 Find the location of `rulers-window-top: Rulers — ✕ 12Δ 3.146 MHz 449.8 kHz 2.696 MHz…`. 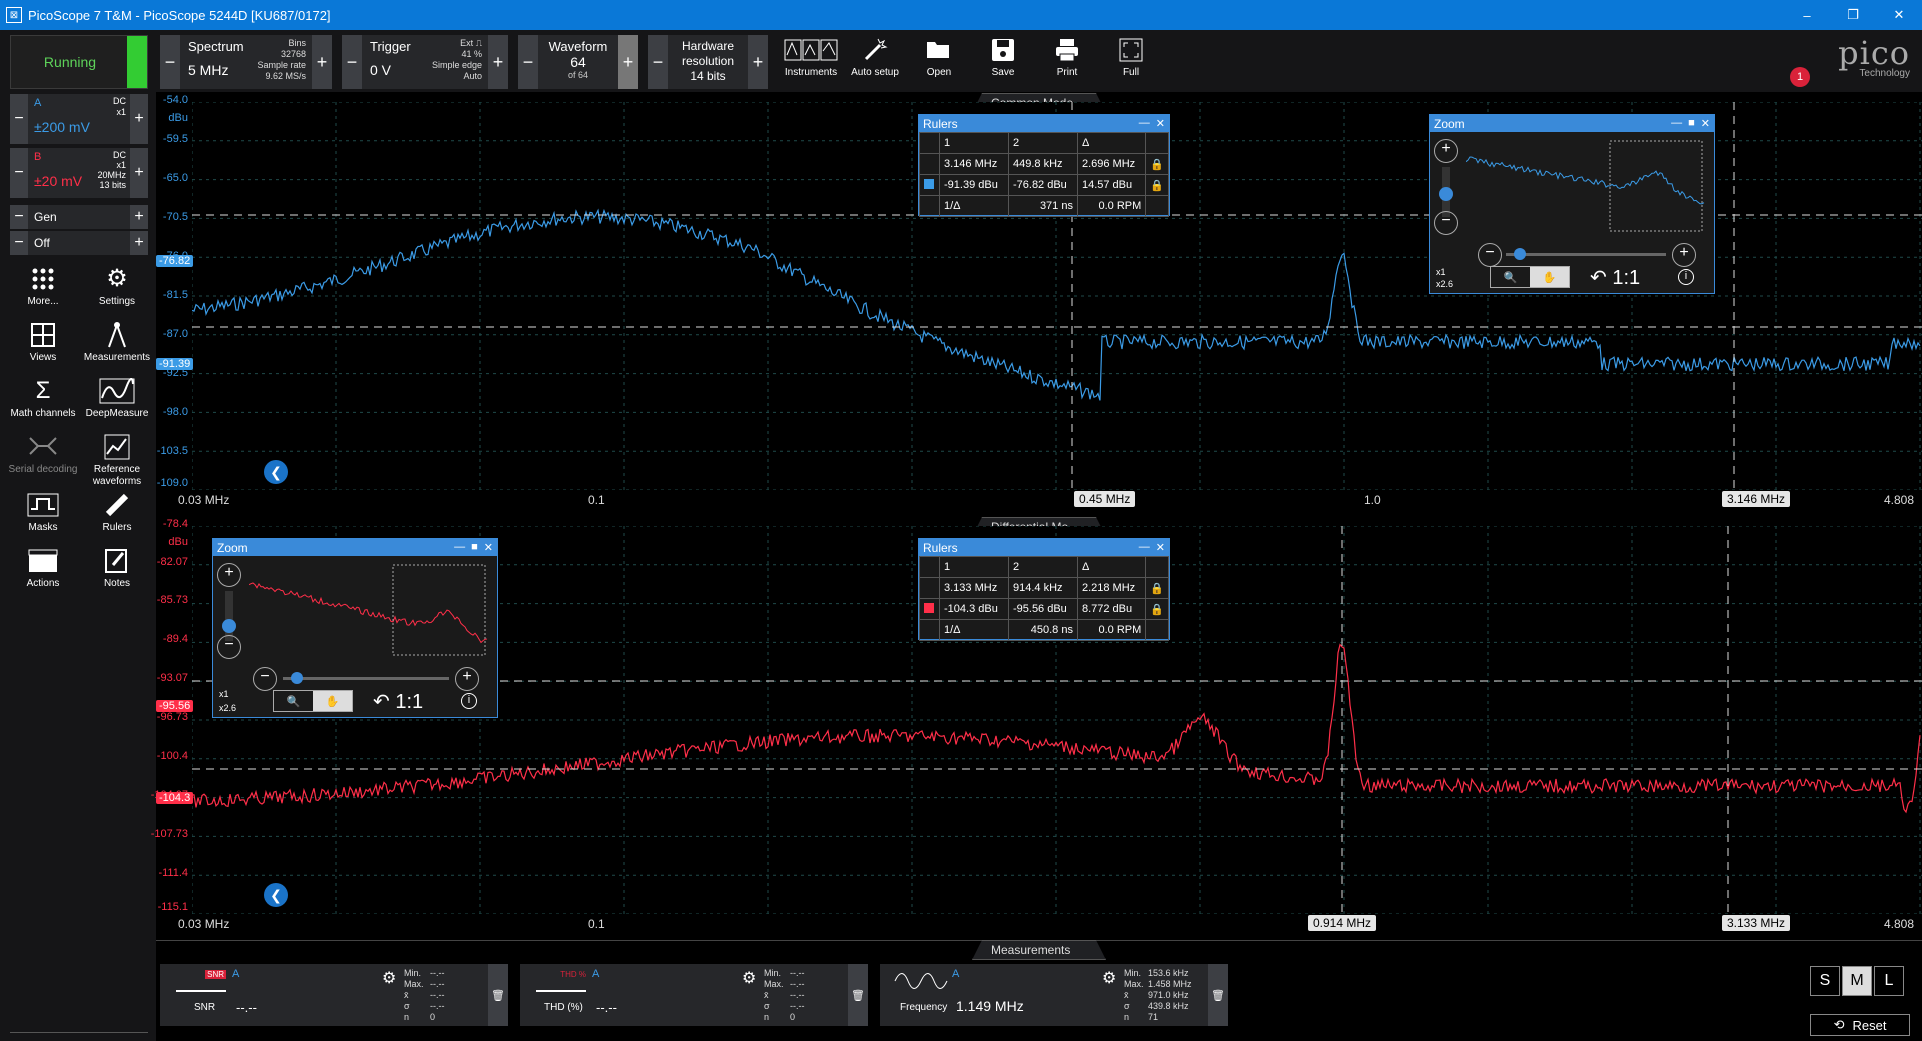

rulers-window-top: Rulers — ✕ 12Δ 3.146 MHz 449.8 kHz 2.696 MHz… is located at coordinates (1044, 165).